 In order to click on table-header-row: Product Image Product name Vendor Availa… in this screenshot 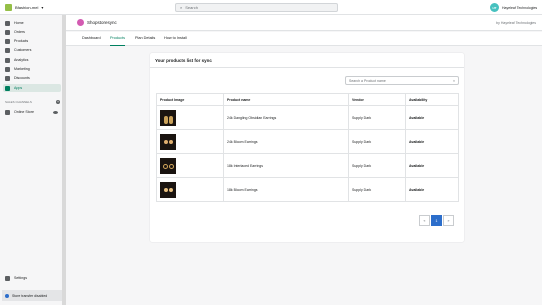, I will do `click(307, 99)`.